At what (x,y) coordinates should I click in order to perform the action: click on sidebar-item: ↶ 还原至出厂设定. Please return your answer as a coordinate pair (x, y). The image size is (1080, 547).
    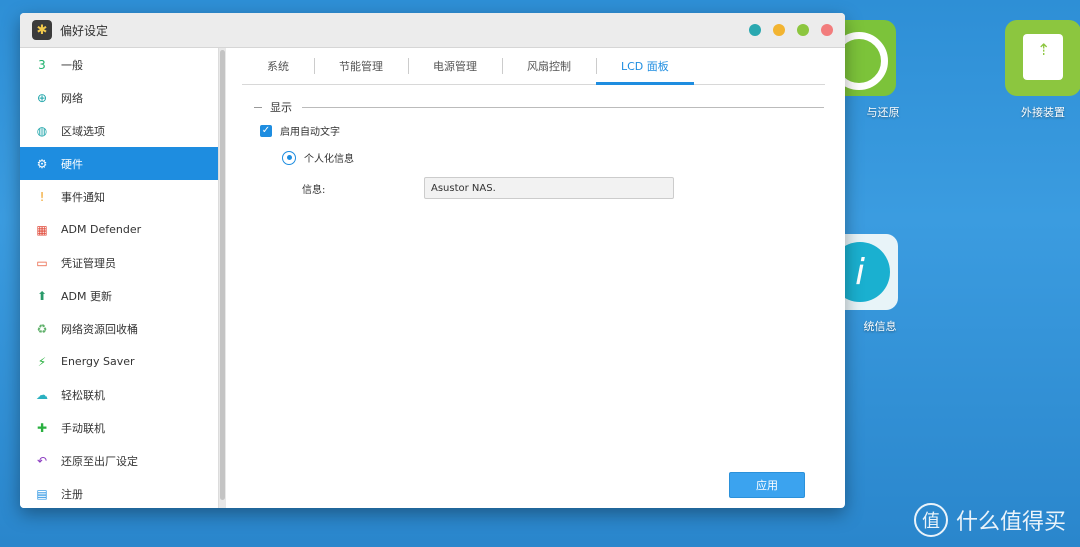
    Looking at the image, I should click on (119, 460).